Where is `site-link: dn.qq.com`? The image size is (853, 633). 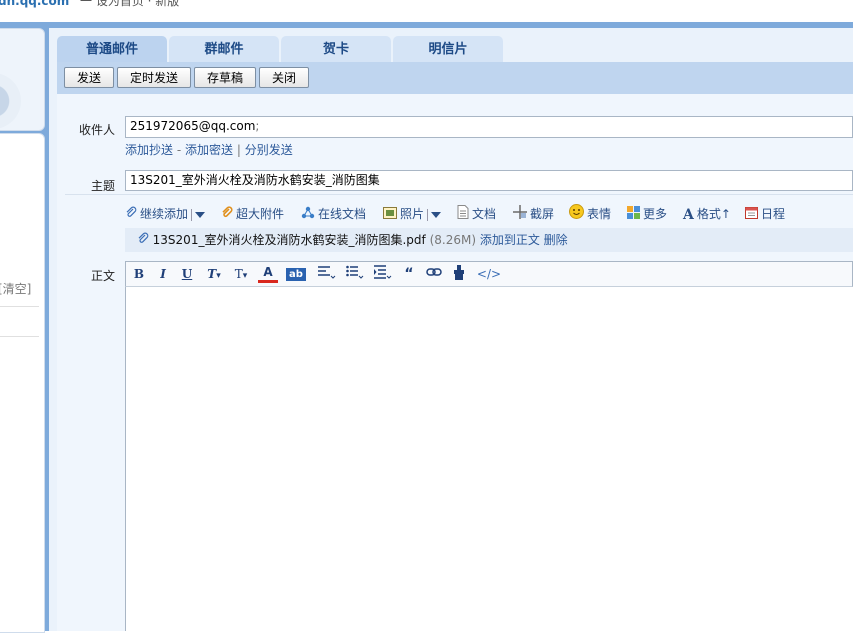 site-link: dn.qq.com is located at coordinates (34, 4).